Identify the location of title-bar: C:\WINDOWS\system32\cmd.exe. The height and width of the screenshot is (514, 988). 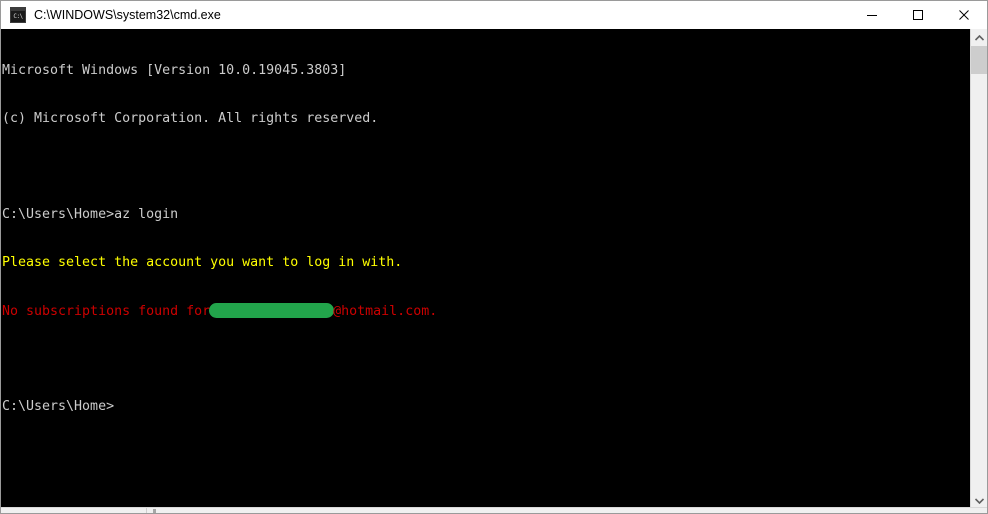
(494, 15).